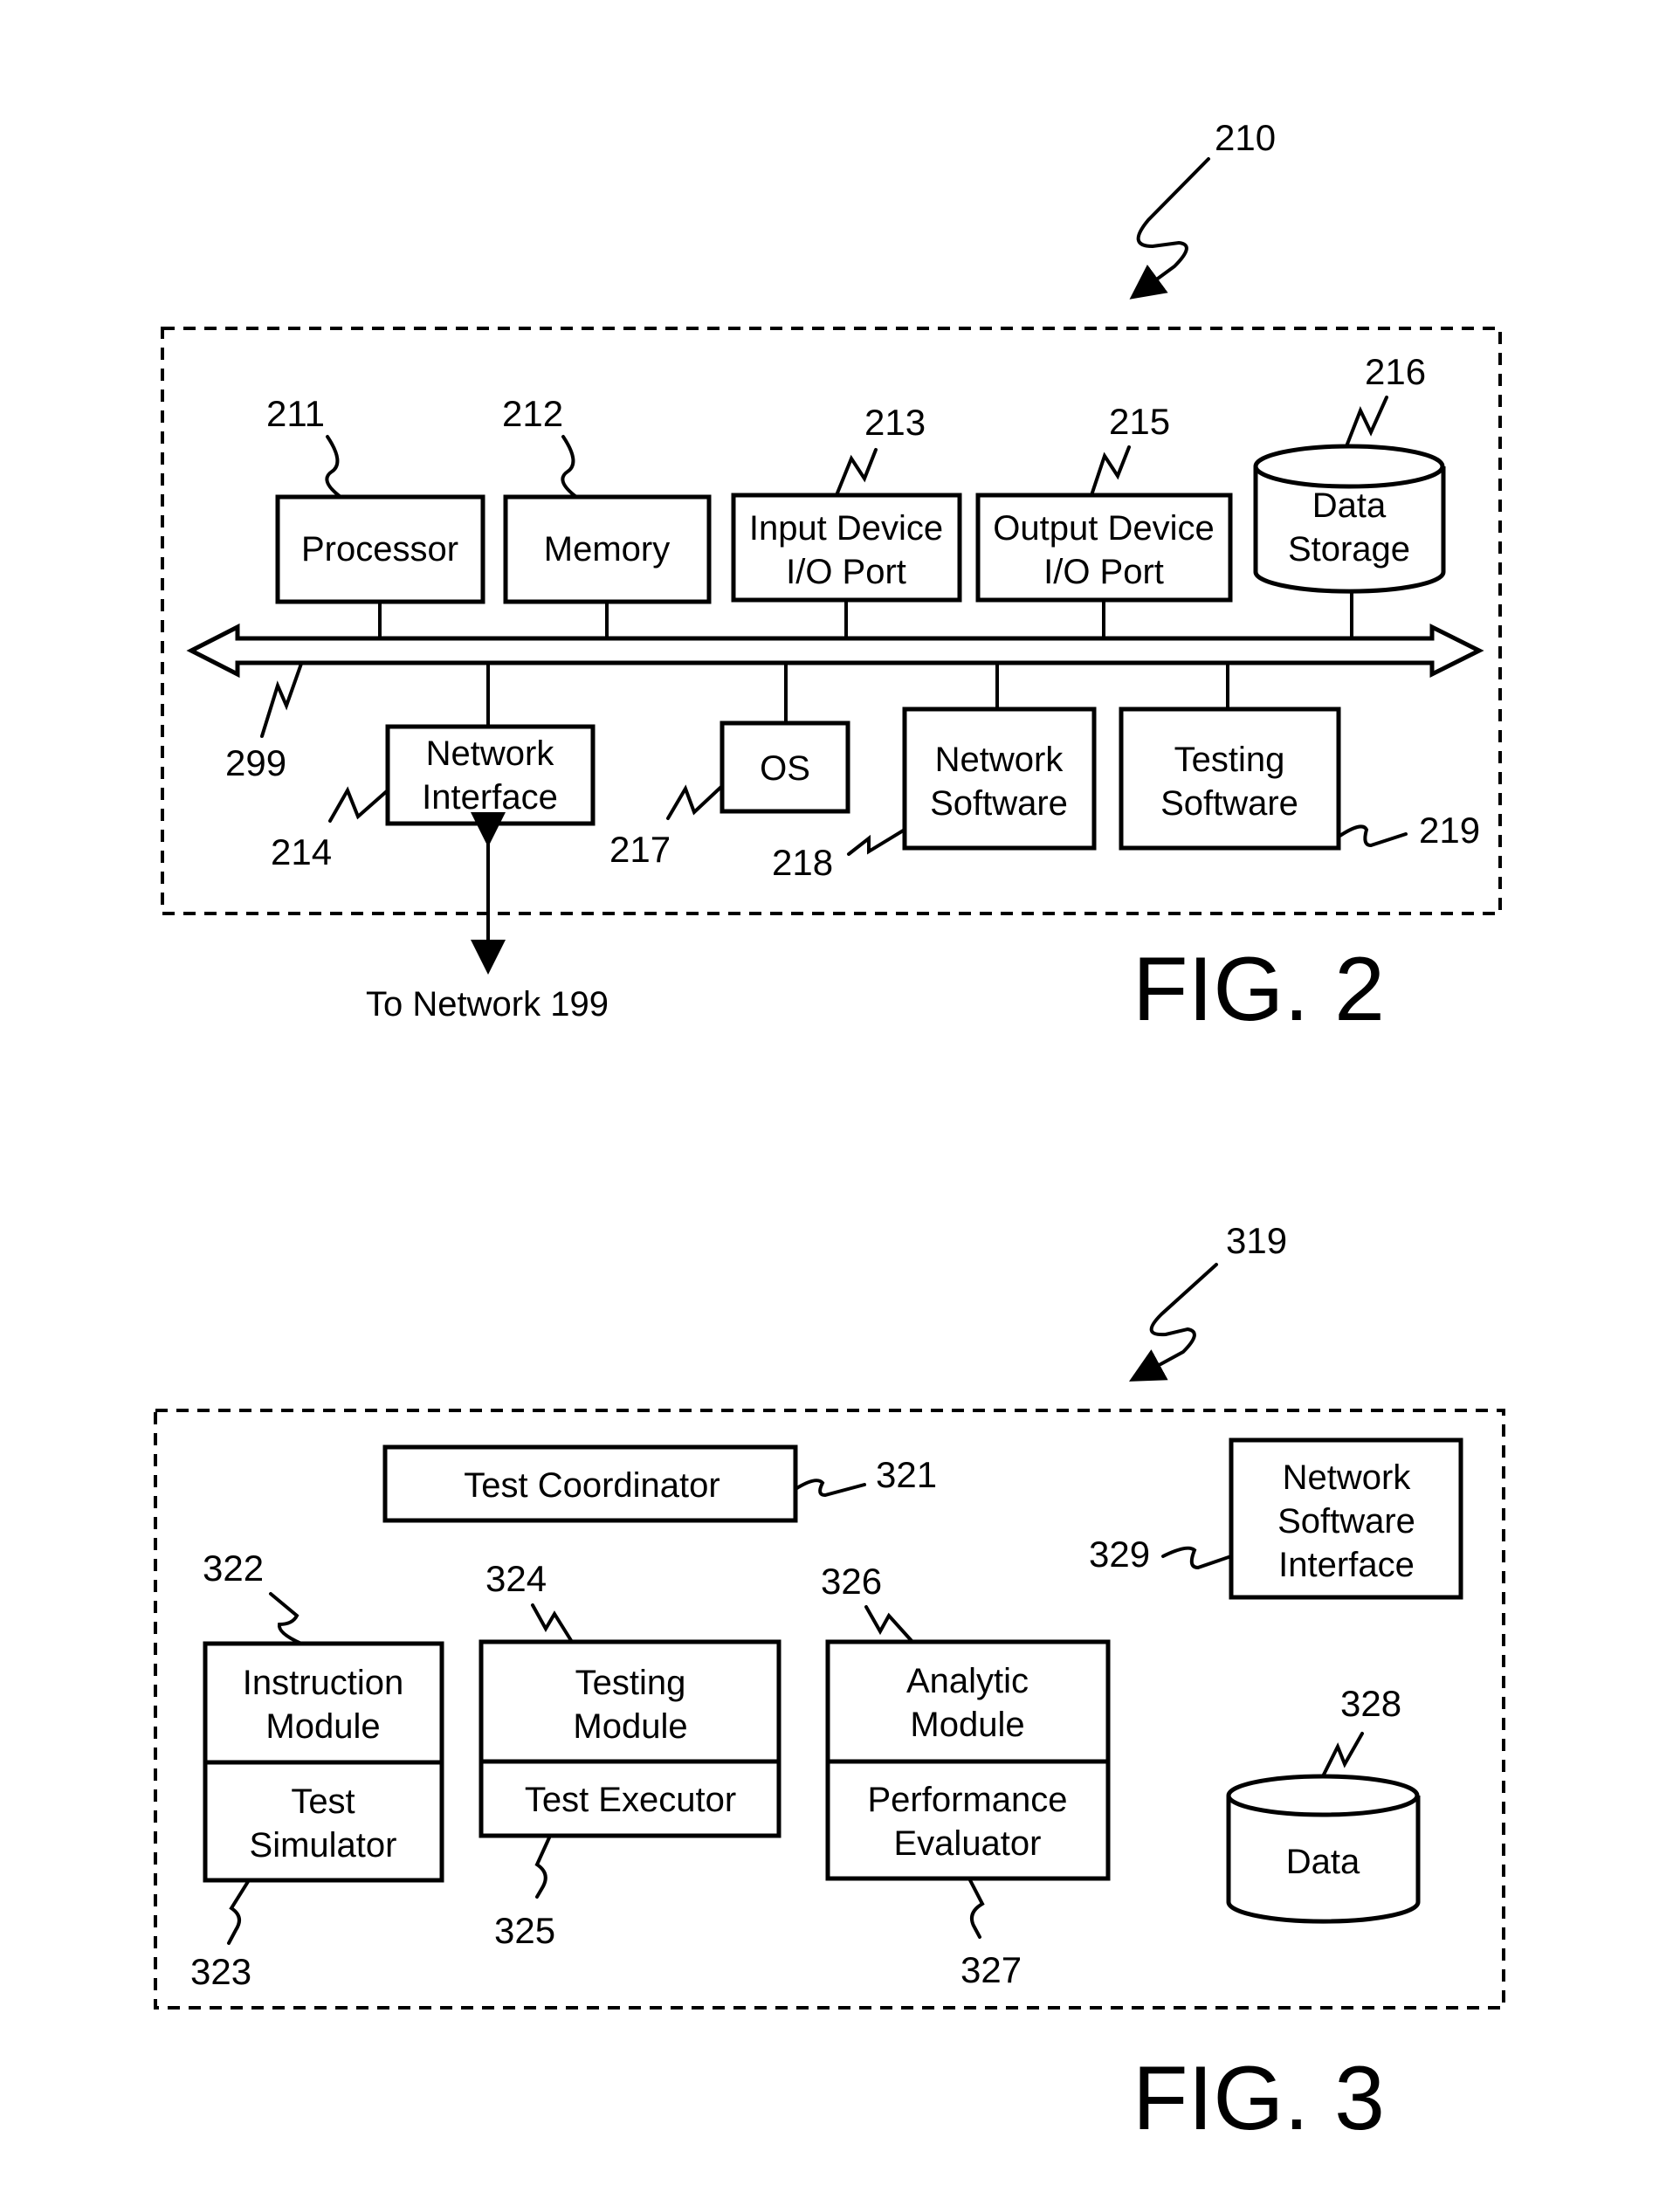  What do you see at coordinates (968, 1800) in the screenshot?
I see `performance-evaluator-label-line1: Performance` at bounding box center [968, 1800].